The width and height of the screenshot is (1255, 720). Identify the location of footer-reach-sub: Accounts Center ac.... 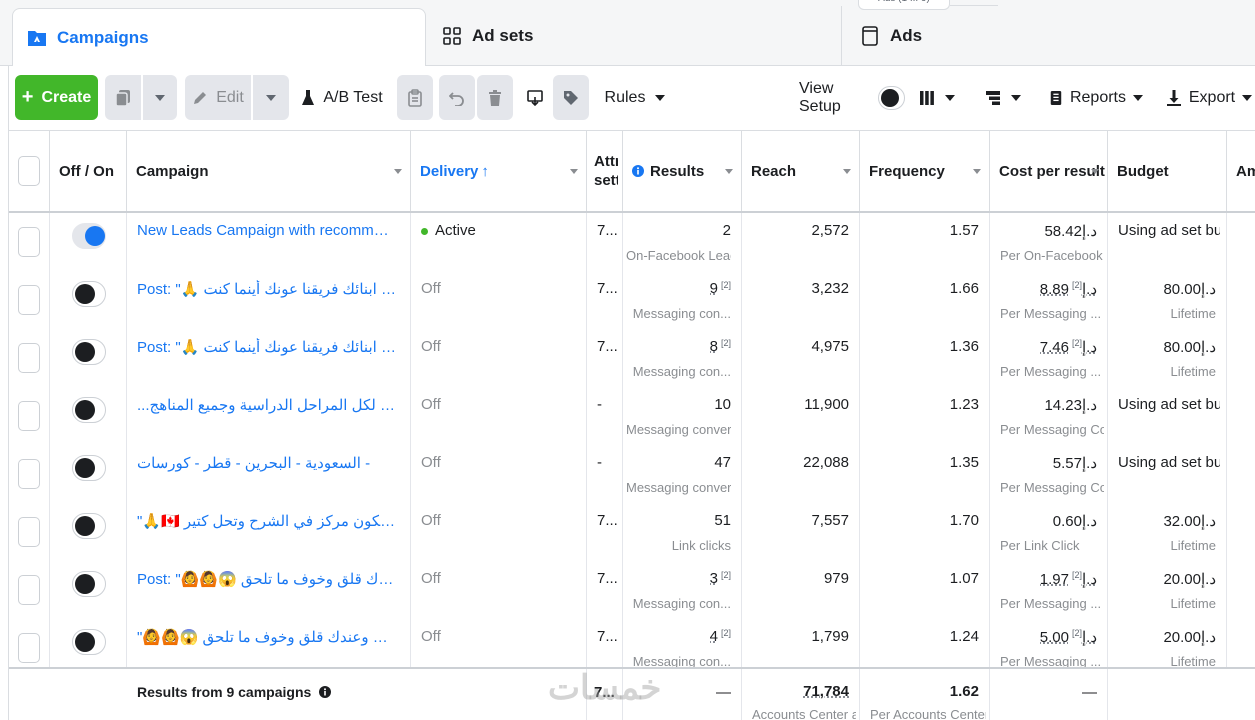
(804, 713).